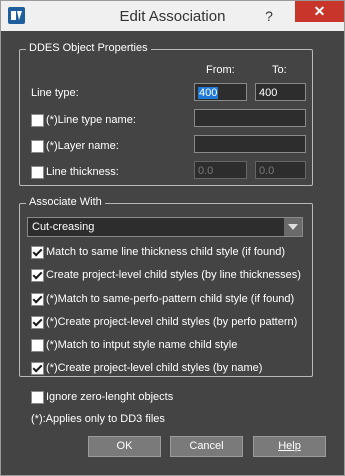  What do you see at coordinates (293, 227) in the screenshot?
I see `chevron-down-icon` at bounding box center [293, 227].